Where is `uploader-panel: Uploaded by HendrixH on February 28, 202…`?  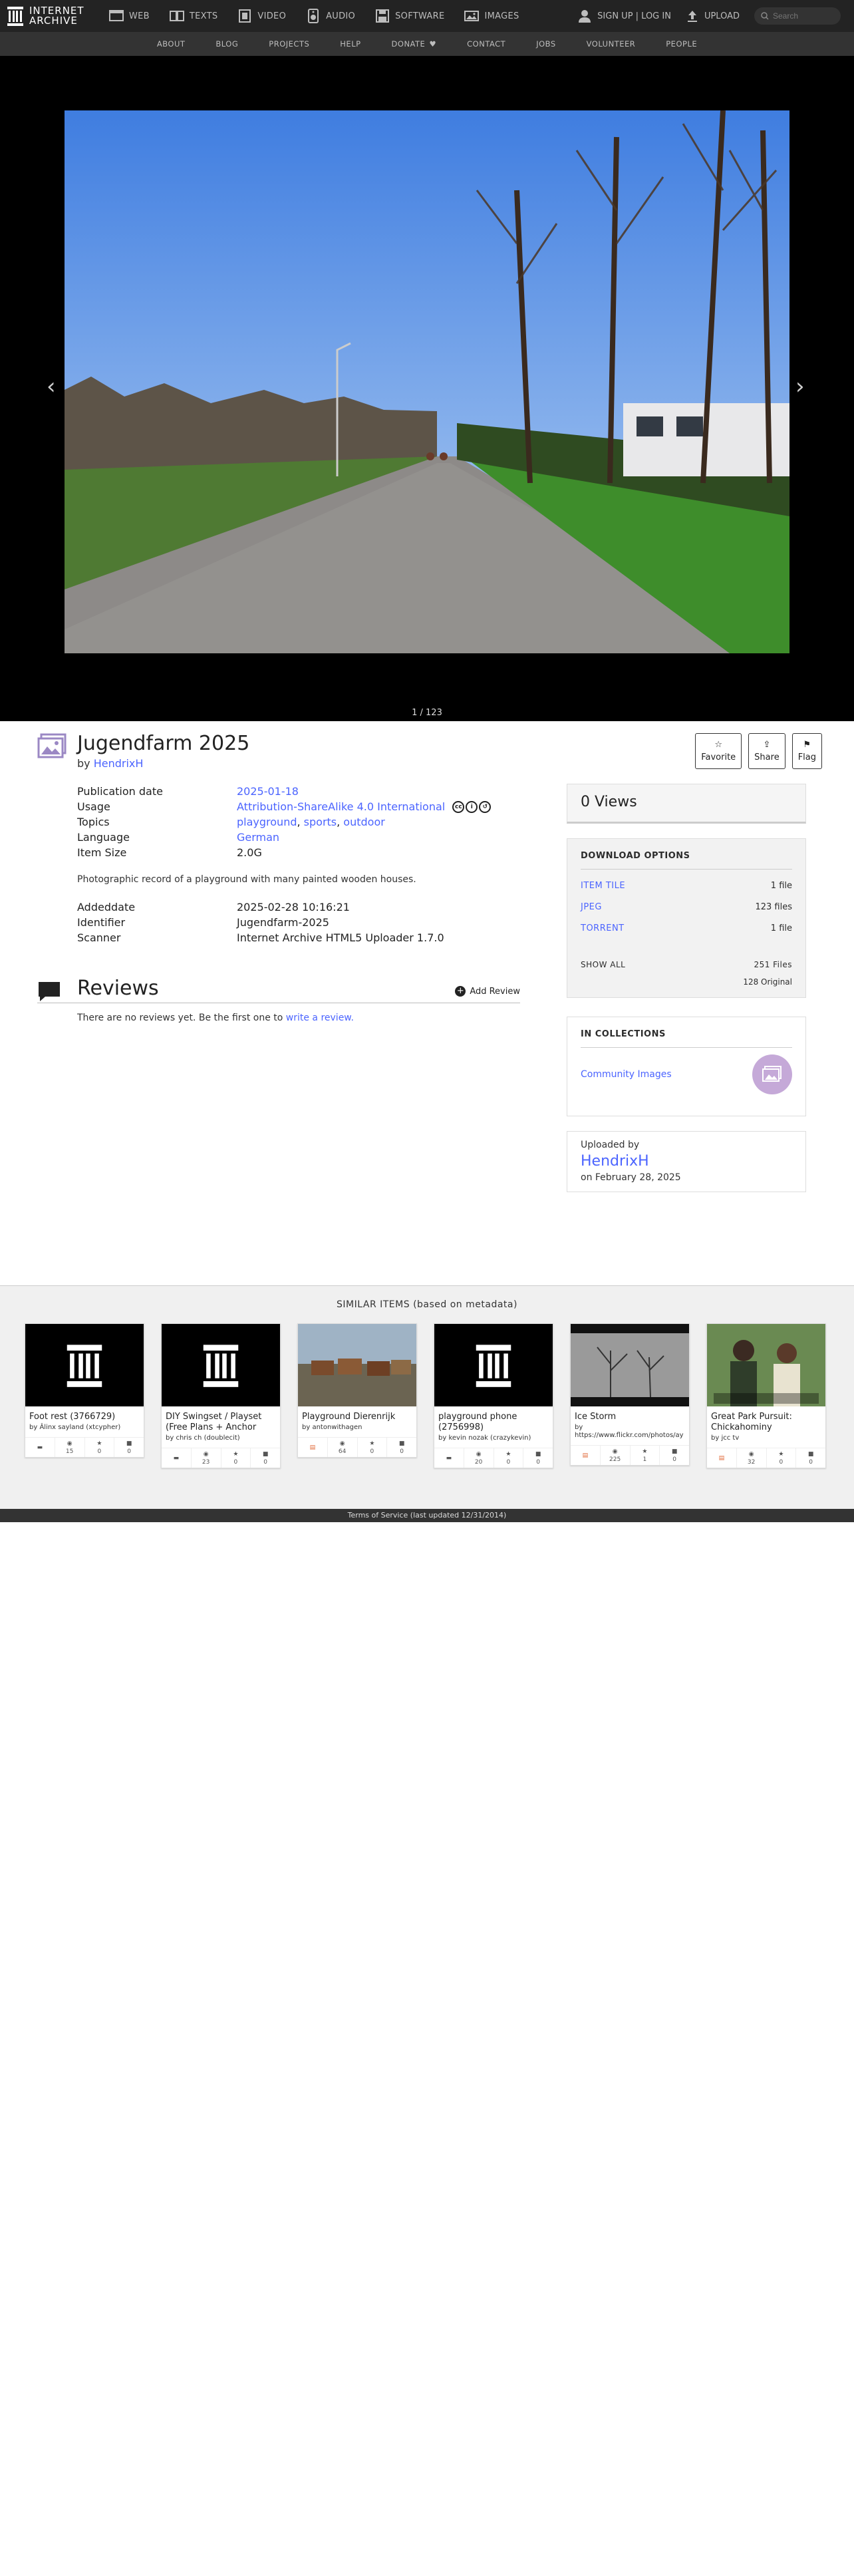
uploader-panel: Uploaded by HendrixH on February 28, 202… is located at coordinates (686, 1161).